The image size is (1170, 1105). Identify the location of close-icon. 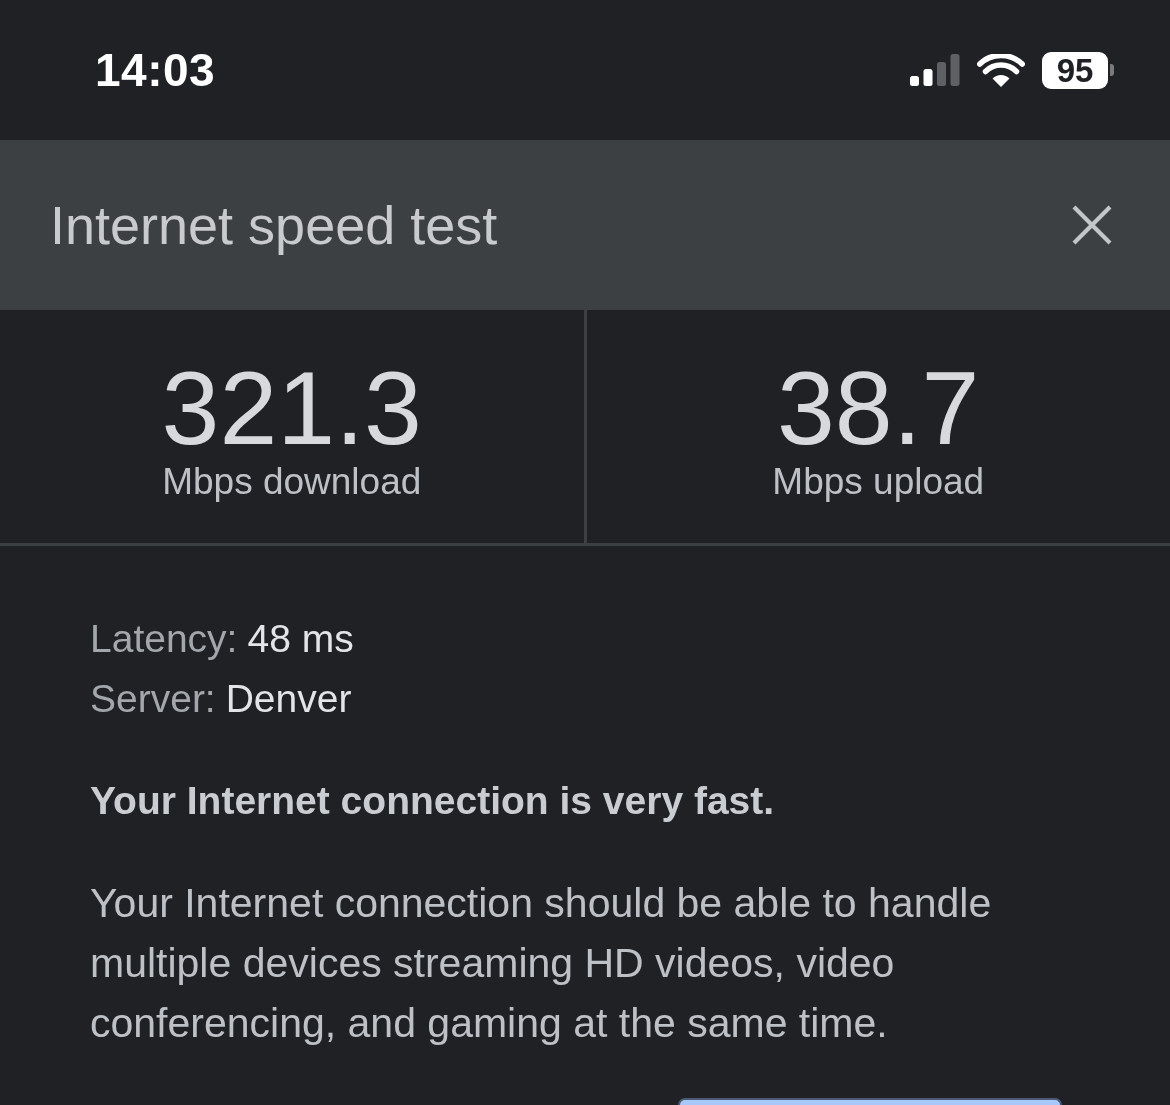
(1092, 225).